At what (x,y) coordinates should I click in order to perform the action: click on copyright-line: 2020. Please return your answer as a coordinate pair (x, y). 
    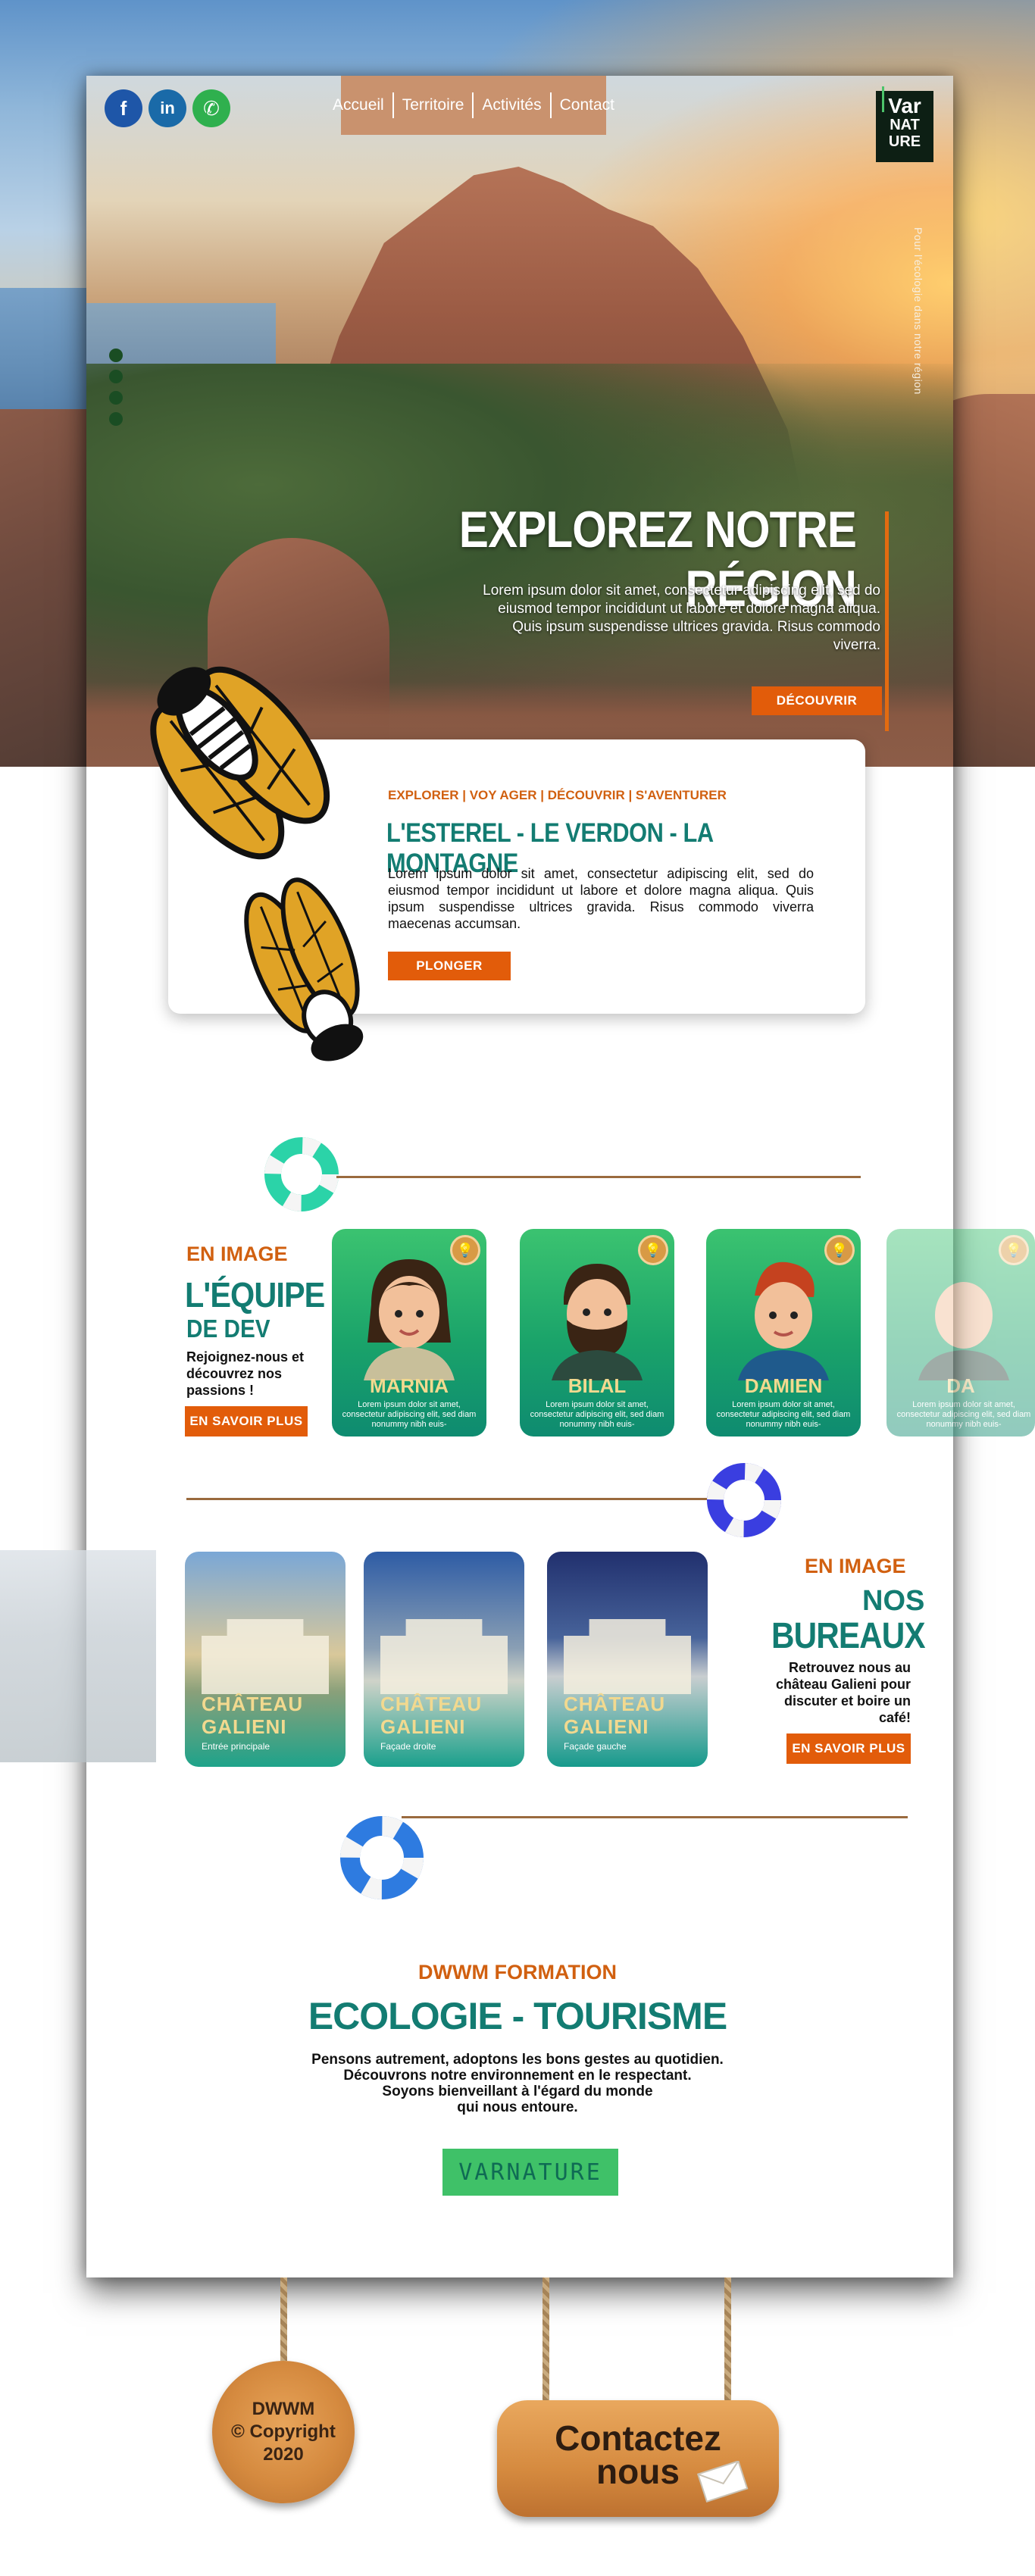
    Looking at the image, I should click on (283, 2455).